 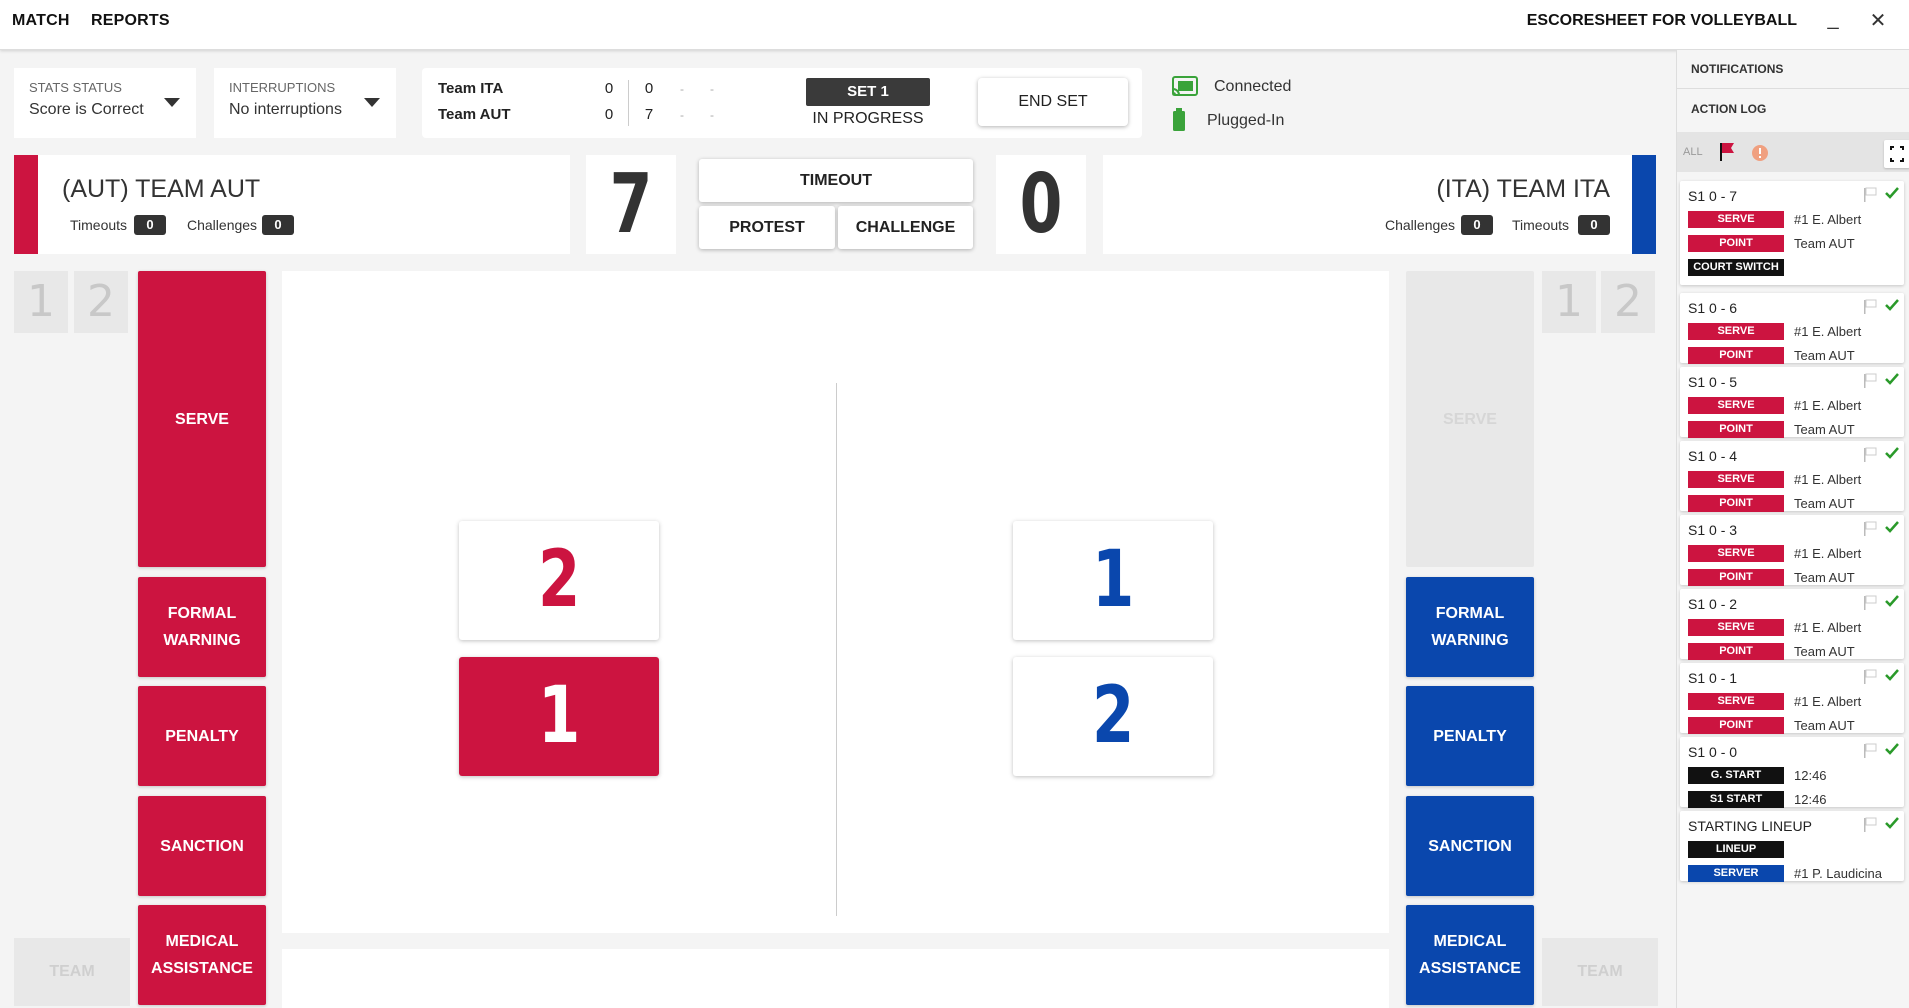 I want to click on left-formal-warning-button: FORMAL WARNING, so click(x=202, y=627).